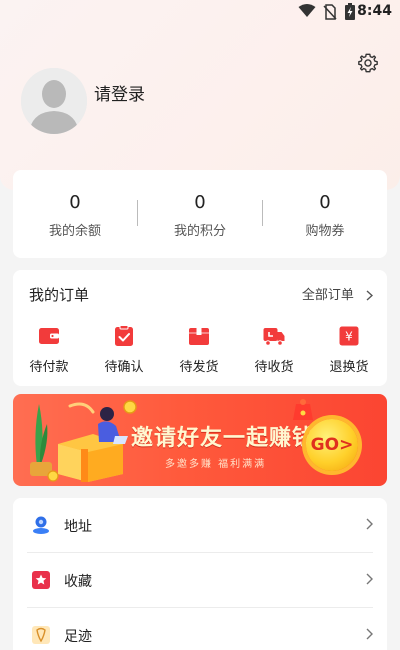 This screenshot has height=650, width=400. What do you see at coordinates (78, 582) in the screenshot?
I see `menu-item-favorites-label: 收藏` at bounding box center [78, 582].